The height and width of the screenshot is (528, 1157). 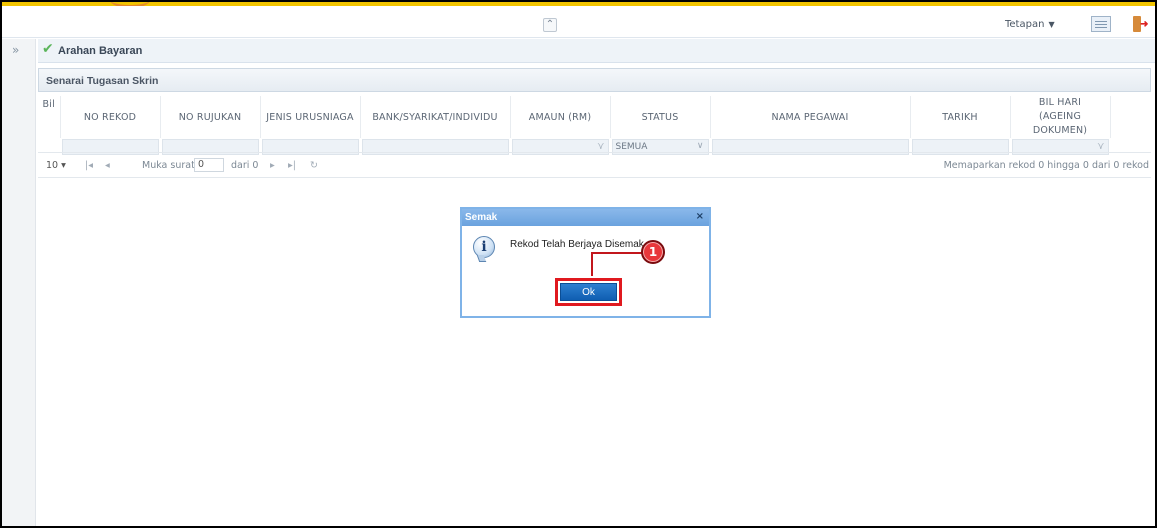 I want to click on chevron-down-icon: ∨, so click(x=700, y=146).